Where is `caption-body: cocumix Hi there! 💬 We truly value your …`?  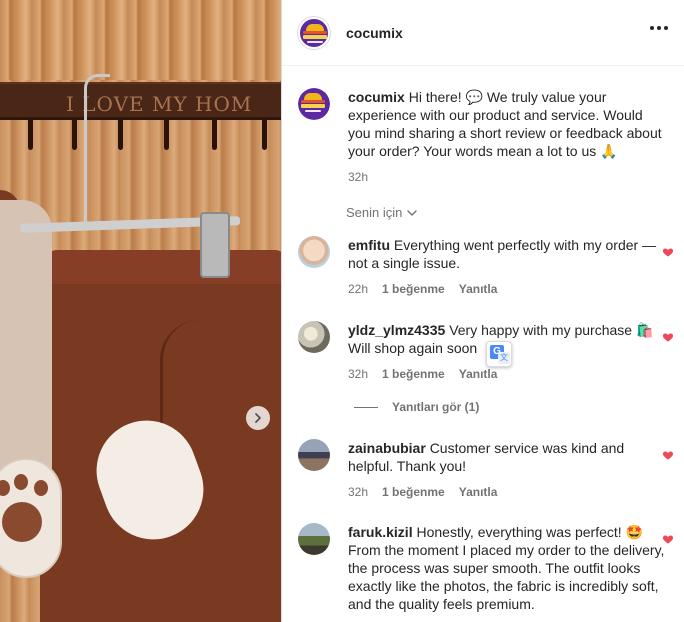 caption-body: cocumix Hi there! 💬 We truly value your … is located at coordinates (508, 124).